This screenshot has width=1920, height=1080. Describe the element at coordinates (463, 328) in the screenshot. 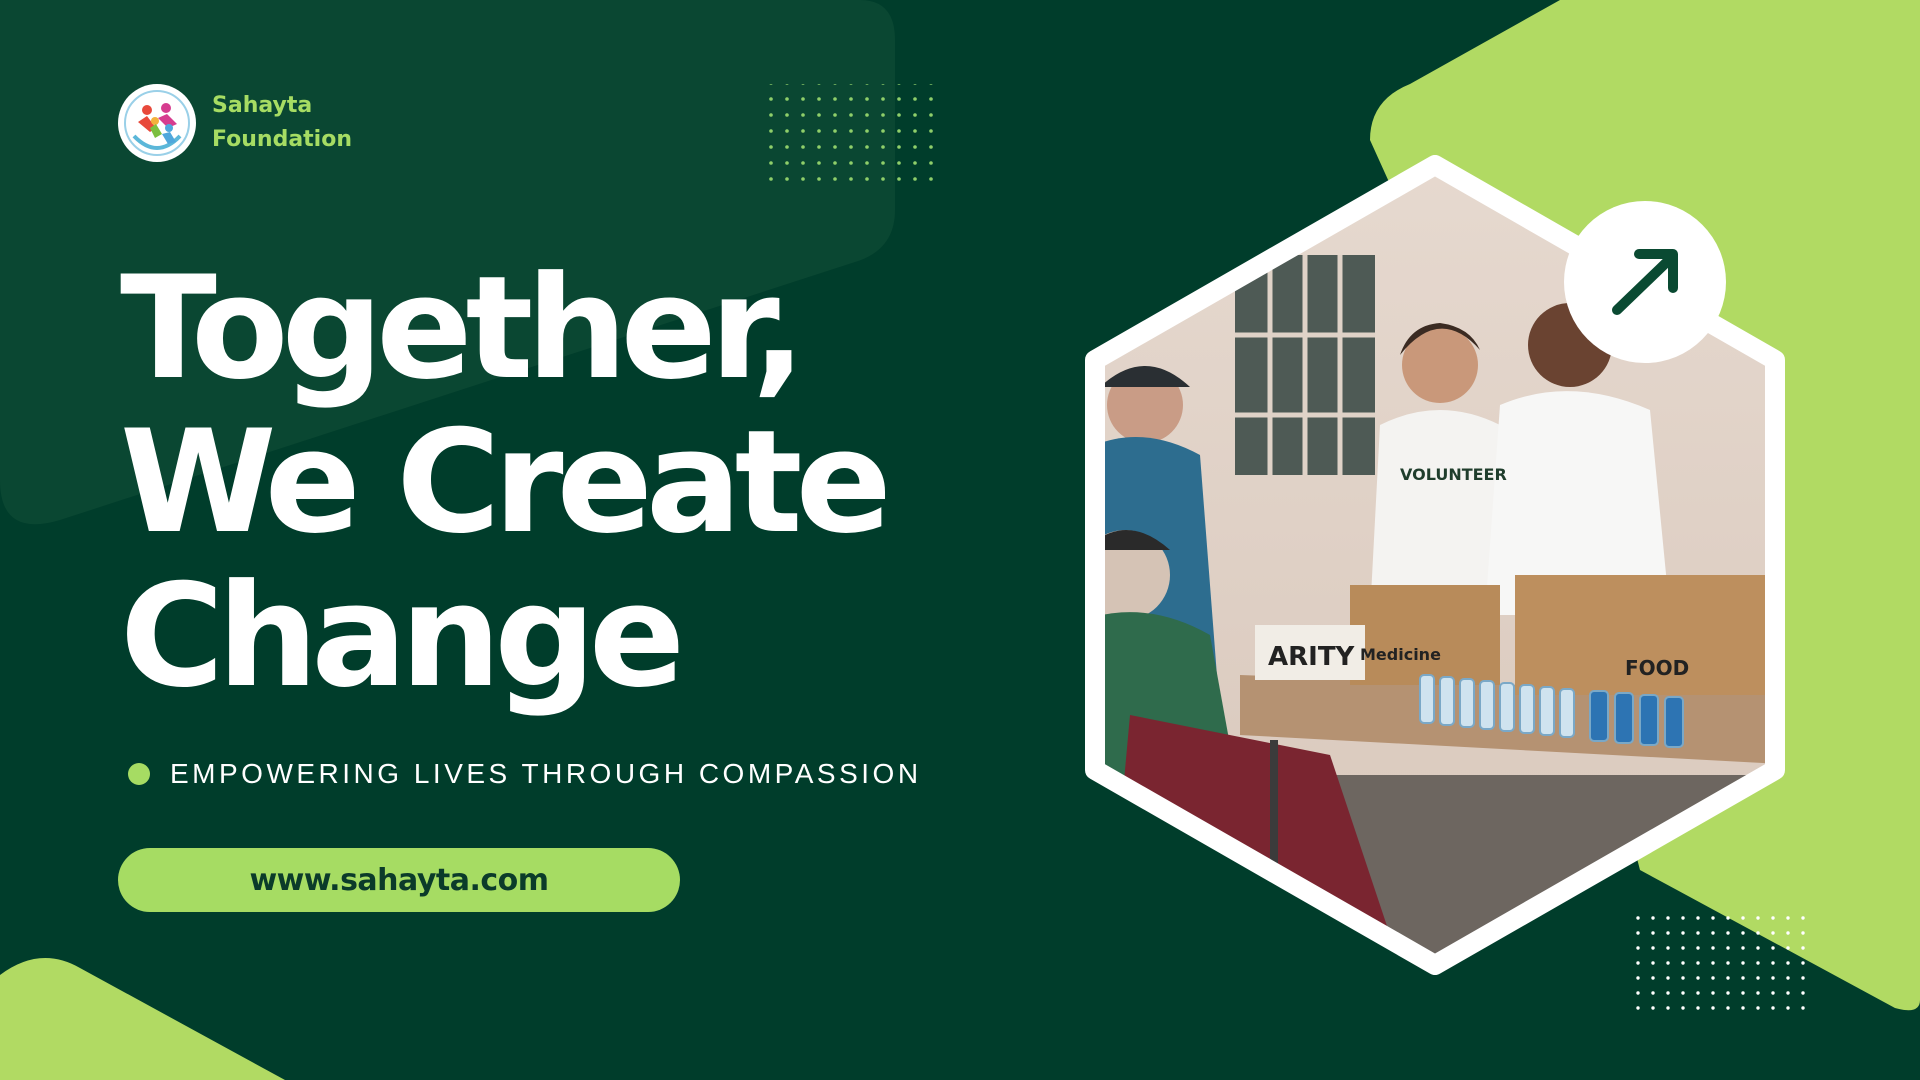

I see `headline-line1: Together,` at that location.